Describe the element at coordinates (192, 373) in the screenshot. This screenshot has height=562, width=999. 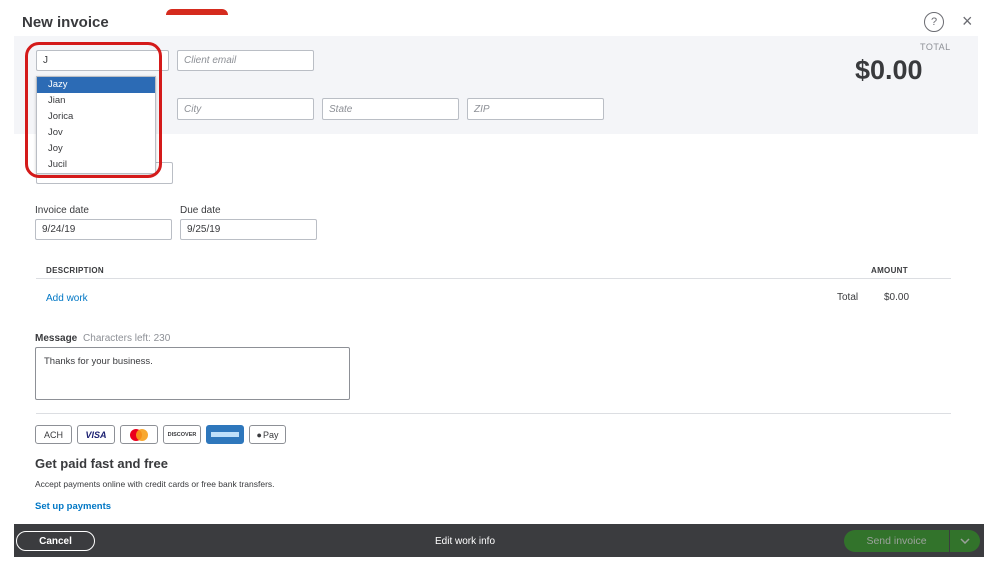
I see `message-textarea: Thanks for your business.` at that location.